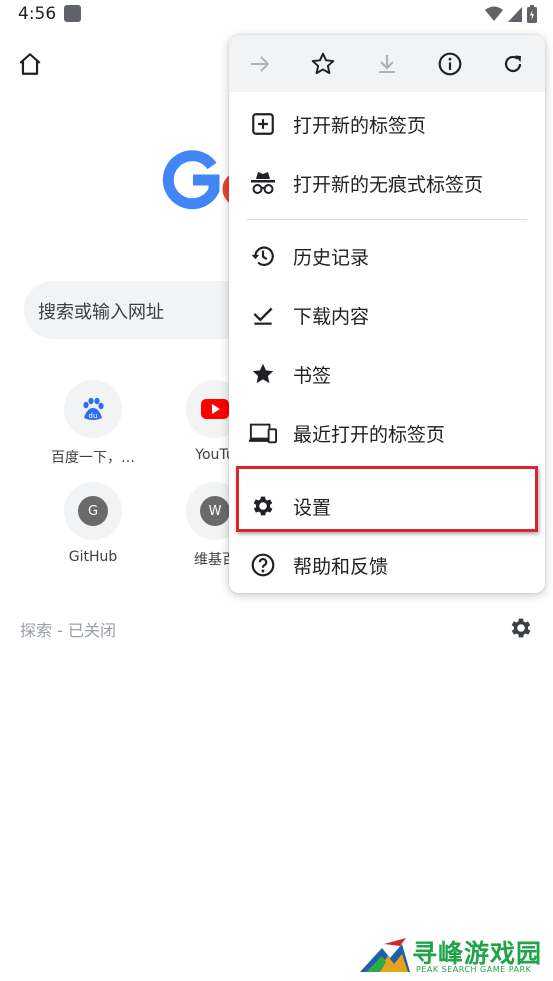 Image resolution: width=553 pixels, height=981 pixels. Describe the element at coordinates (387, 219) in the screenshot. I see `menu-divider` at that location.